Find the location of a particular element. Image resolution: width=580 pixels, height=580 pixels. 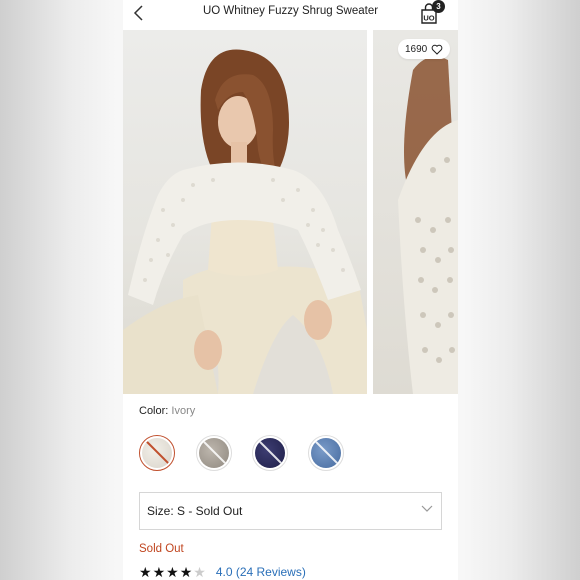

rating-row: ★ ★ ★ ★ ★ 4.0 (24 Reviews) is located at coordinates (222, 572).